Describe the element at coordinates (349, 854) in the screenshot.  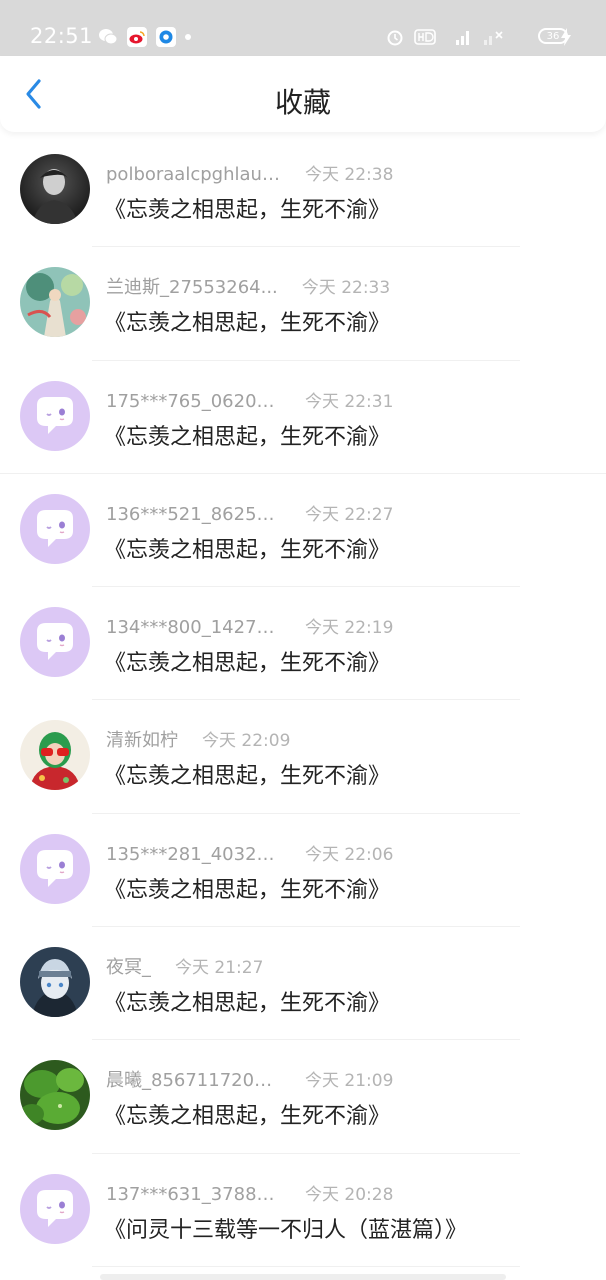
I see `timestamp: 今天 22:06` at that location.